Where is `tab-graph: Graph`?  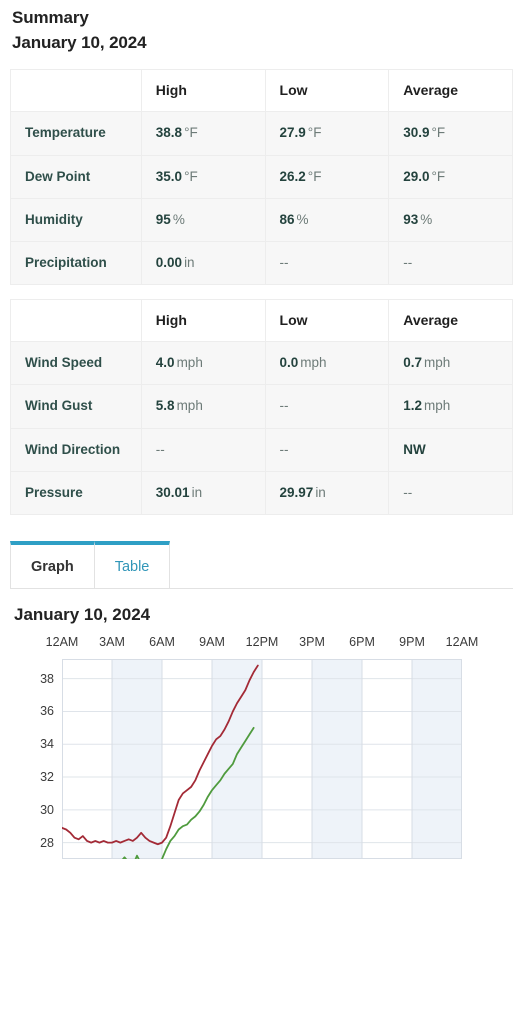 tab-graph: Graph is located at coordinates (52, 565).